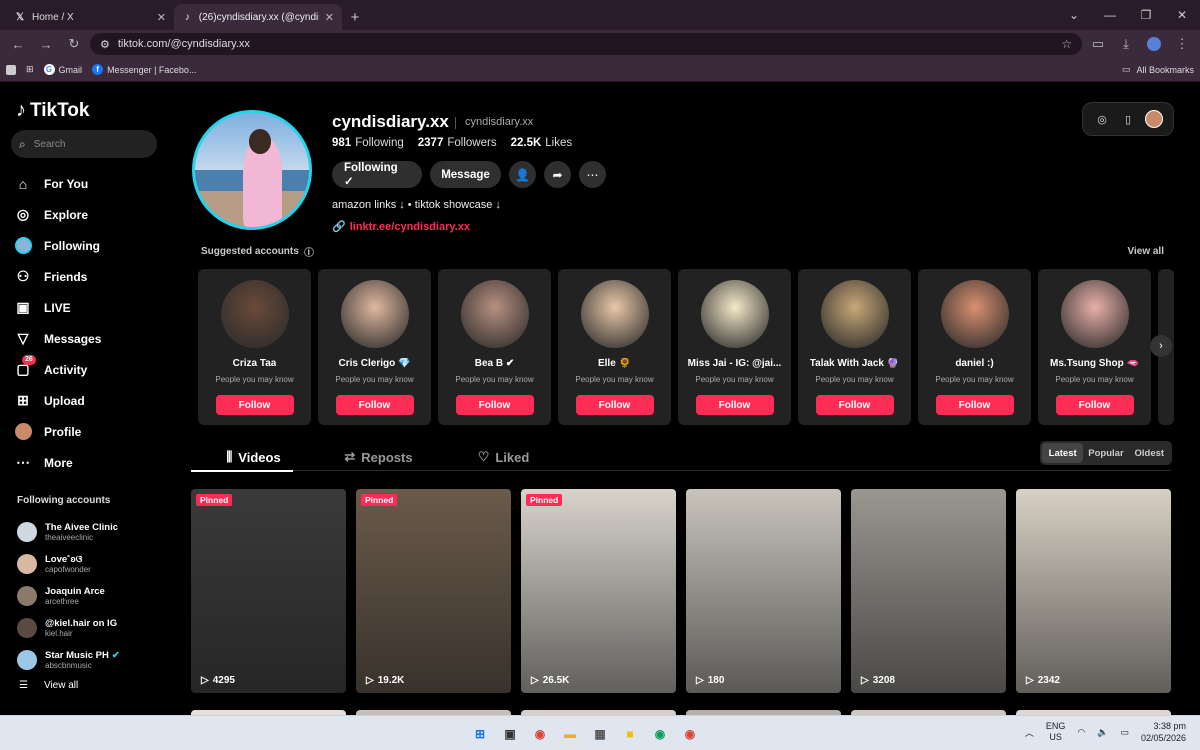 The image size is (1200, 750). What do you see at coordinates (378, 457) in the screenshot?
I see `tab-reposts: ⇄ Reposts` at bounding box center [378, 457].